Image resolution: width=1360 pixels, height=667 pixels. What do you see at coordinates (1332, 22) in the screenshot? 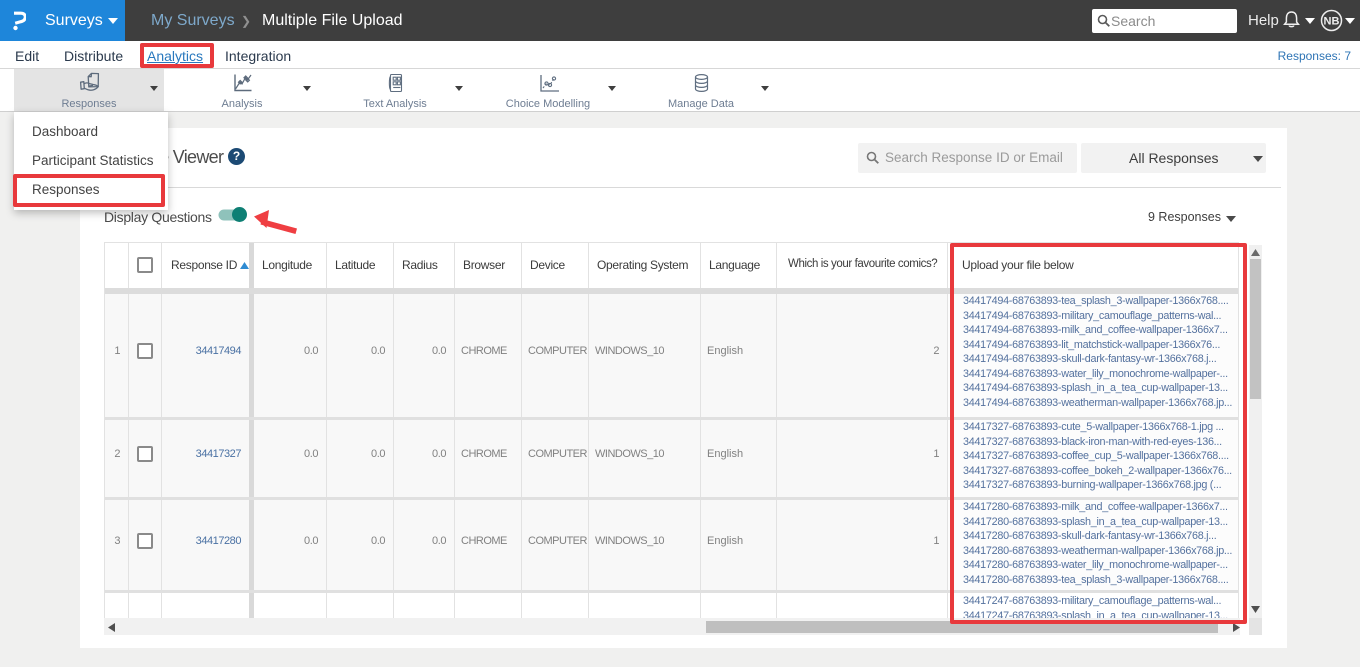
I see `svg-text: NB` at bounding box center [1332, 22].